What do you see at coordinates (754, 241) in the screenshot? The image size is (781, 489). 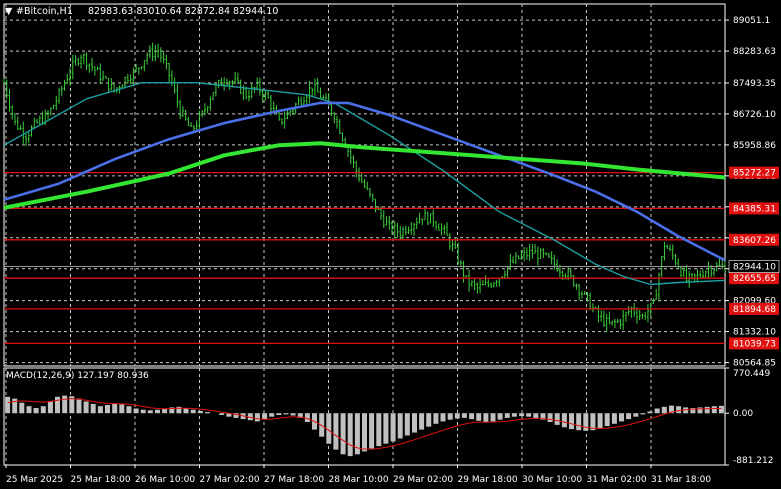 I see `level-price-tag-label: 83607.26` at bounding box center [754, 241].